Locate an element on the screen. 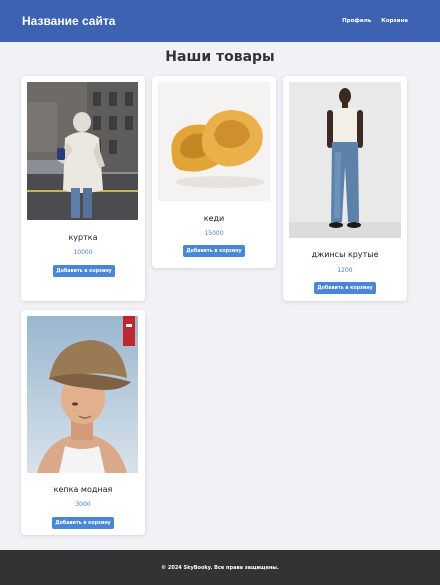 The width and height of the screenshot is (440, 585). nav-cart-link: Корзина is located at coordinates (394, 21).